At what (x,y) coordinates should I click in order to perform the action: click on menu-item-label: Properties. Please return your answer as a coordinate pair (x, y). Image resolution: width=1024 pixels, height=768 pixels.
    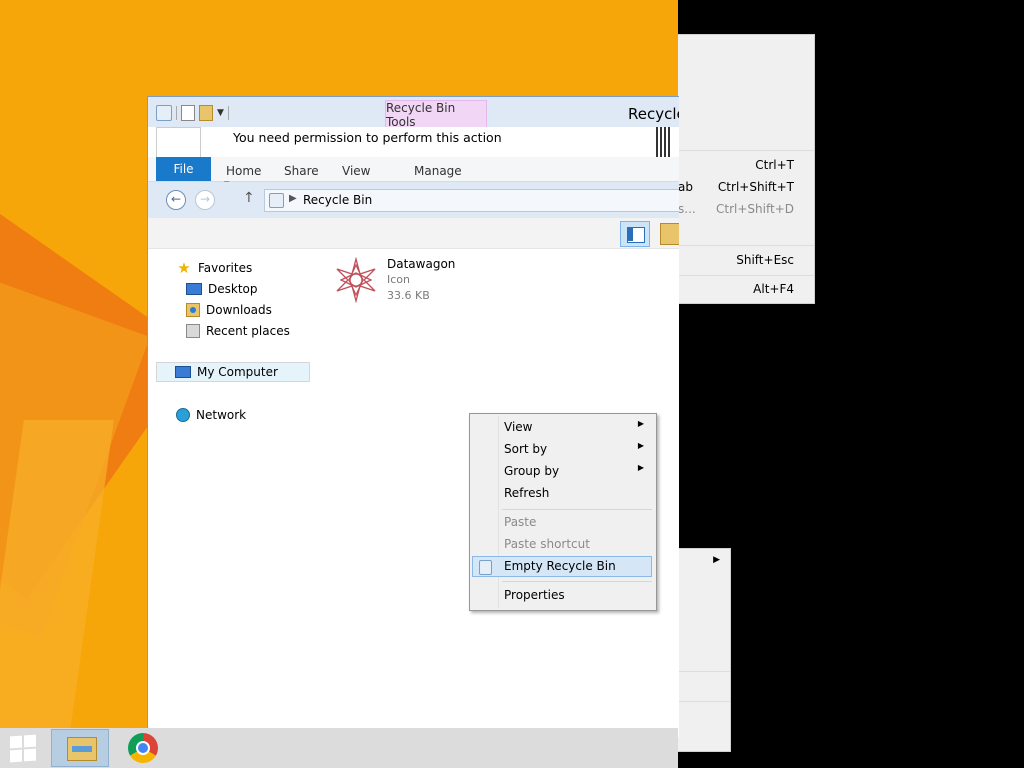
    Looking at the image, I should click on (534, 595).